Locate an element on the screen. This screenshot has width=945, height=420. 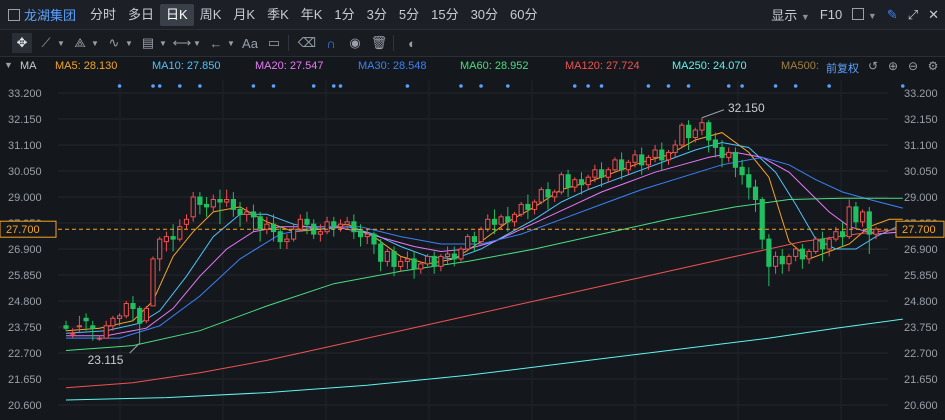
y-tick-label-right: 21.650 is located at coordinates (921, 380).